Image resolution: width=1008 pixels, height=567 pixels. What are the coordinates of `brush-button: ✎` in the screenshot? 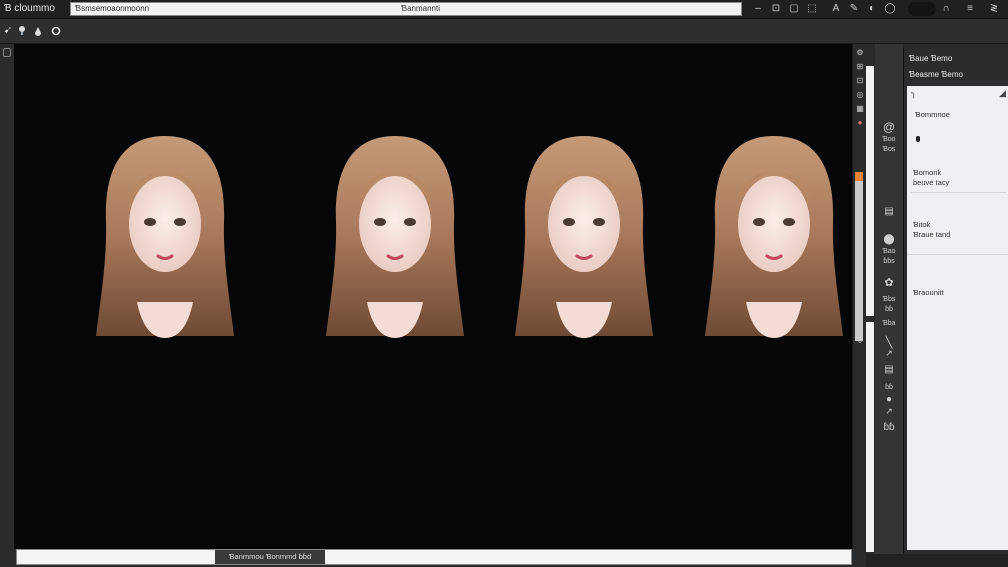 It's located at (854, 9).